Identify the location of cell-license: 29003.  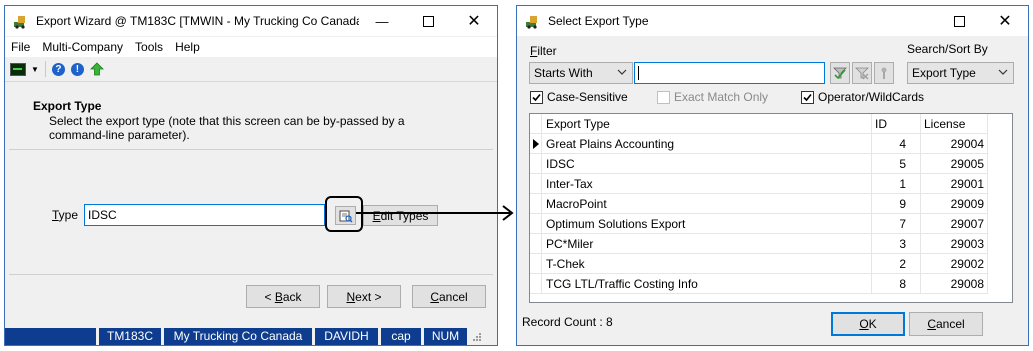
(954, 244).